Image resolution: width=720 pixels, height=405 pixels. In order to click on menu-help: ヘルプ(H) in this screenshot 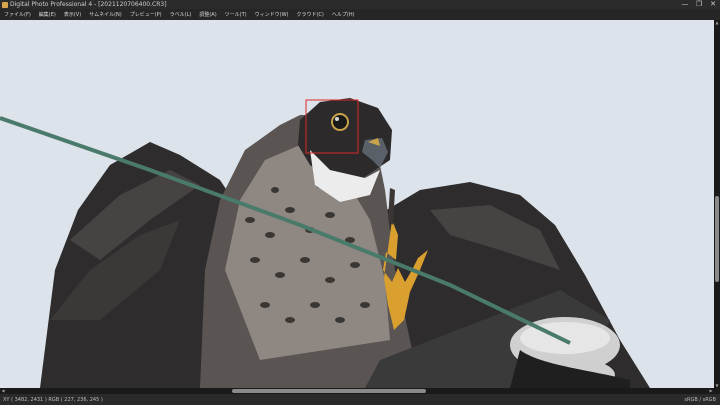, I will do `click(343, 14)`.